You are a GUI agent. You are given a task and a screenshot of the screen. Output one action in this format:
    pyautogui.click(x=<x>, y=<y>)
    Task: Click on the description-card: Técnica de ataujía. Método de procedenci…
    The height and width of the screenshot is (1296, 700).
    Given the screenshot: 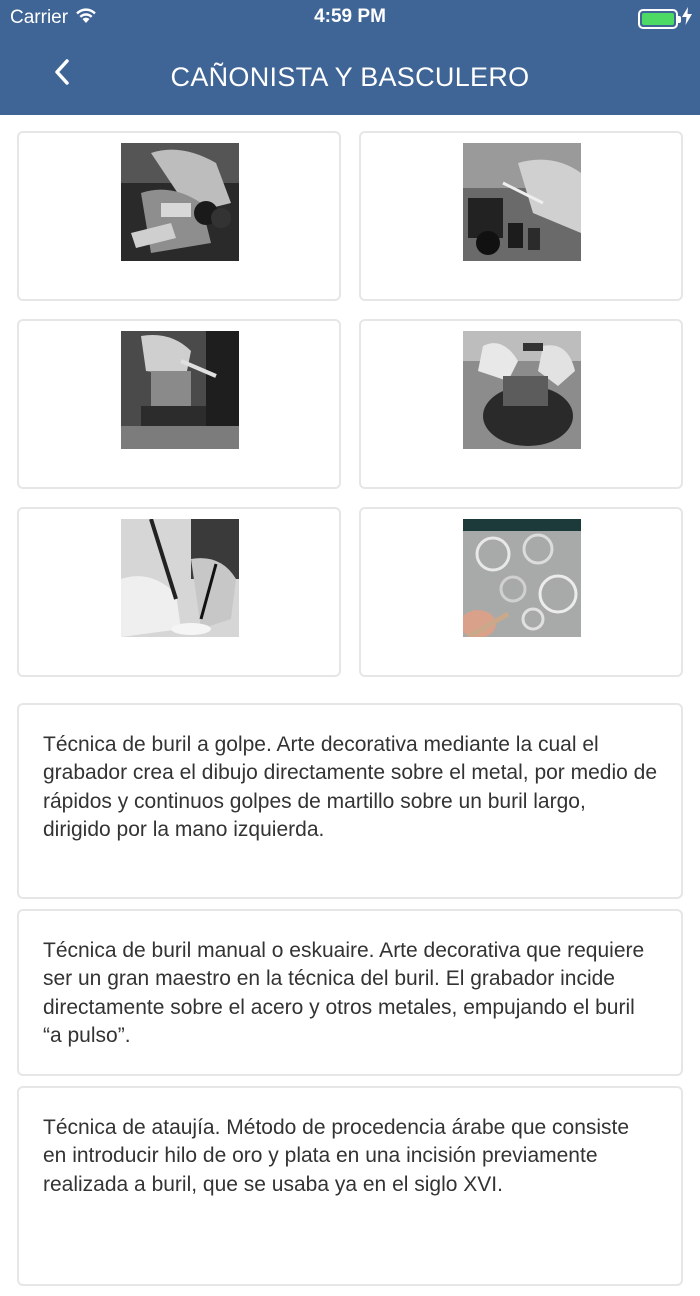 What is the action you would take?
    pyautogui.click(x=350, y=1186)
    